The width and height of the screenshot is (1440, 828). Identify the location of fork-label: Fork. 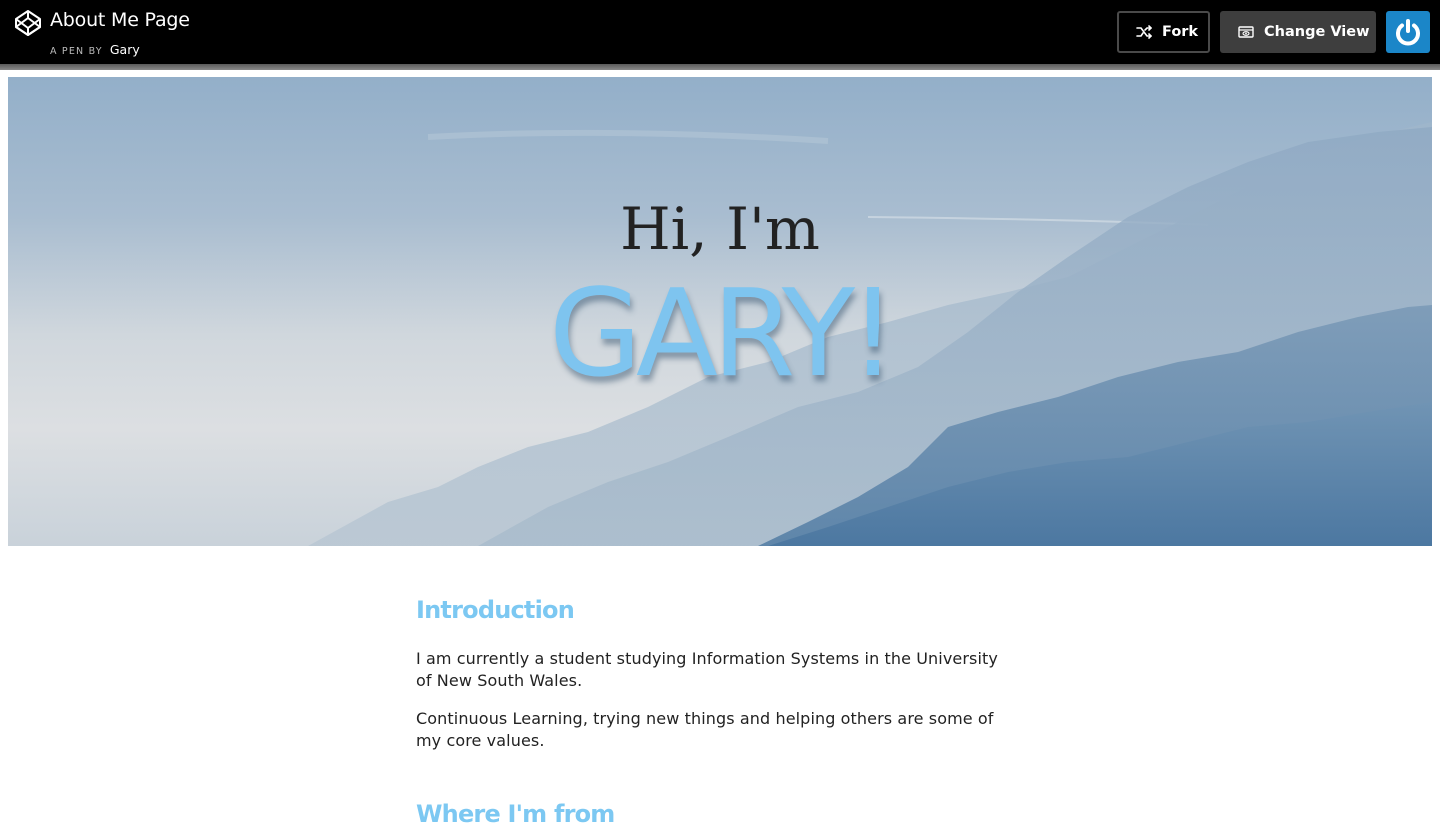
(1180, 32).